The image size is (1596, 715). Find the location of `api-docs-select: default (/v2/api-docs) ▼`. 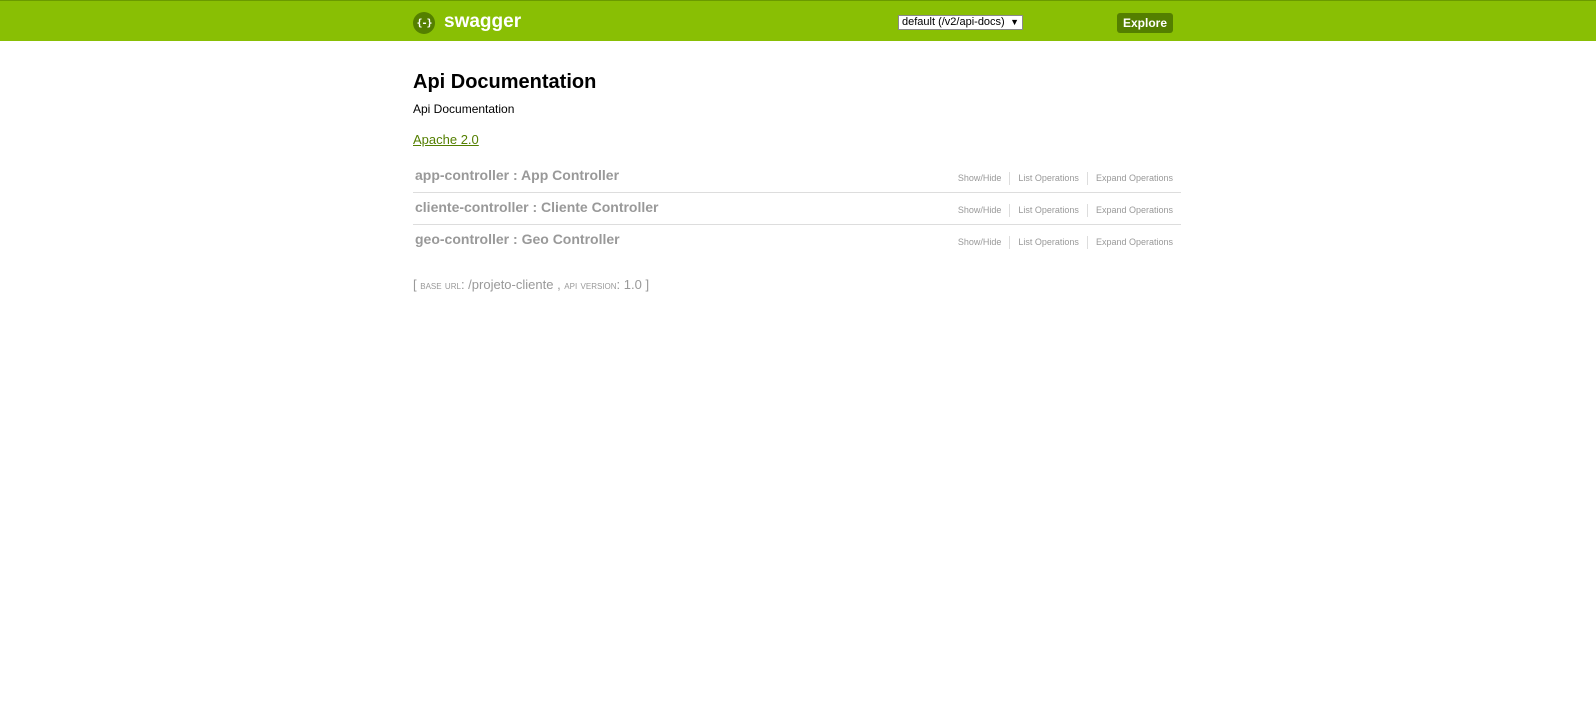

api-docs-select: default (/v2/api-docs) ▼ is located at coordinates (960, 22).